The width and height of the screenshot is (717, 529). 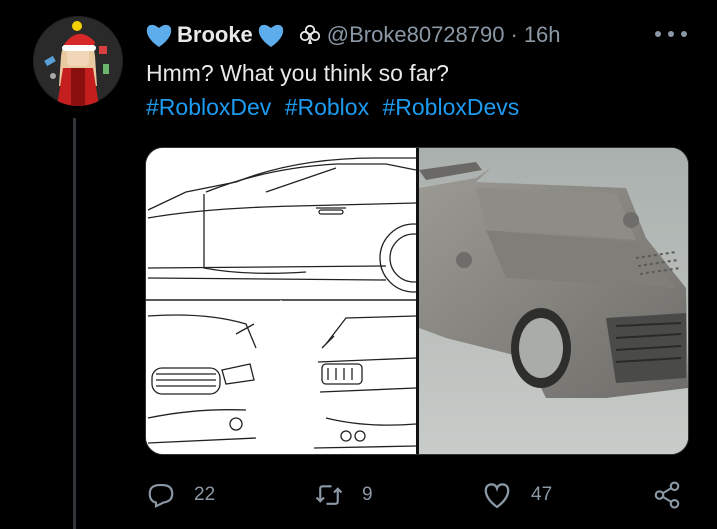 What do you see at coordinates (497, 495) in the screenshot?
I see `heart-icon` at bounding box center [497, 495].